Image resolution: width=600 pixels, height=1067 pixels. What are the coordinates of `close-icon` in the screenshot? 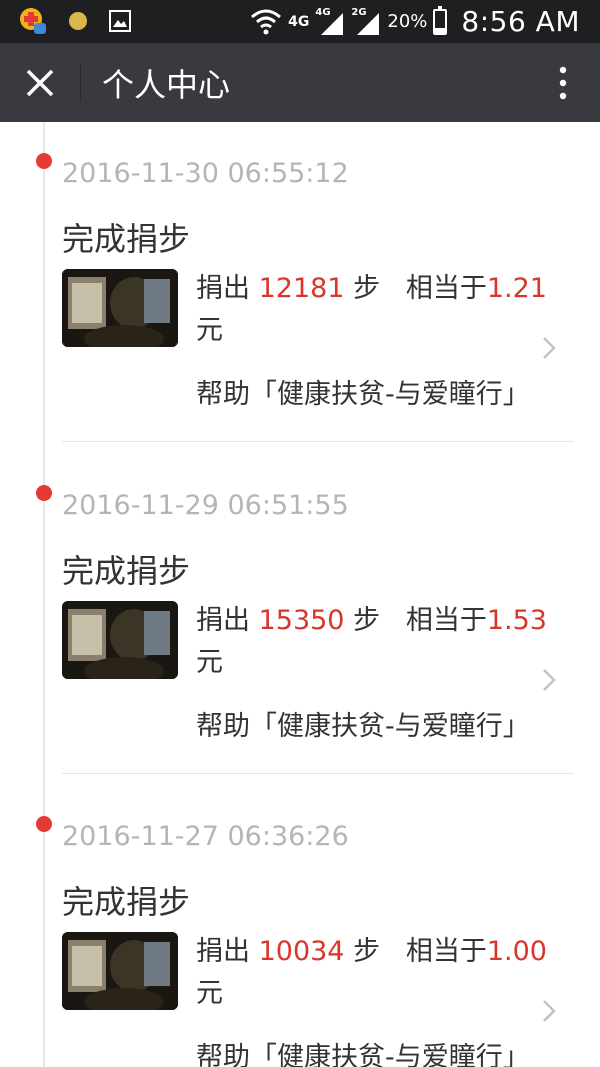 It's located at (40, 83).